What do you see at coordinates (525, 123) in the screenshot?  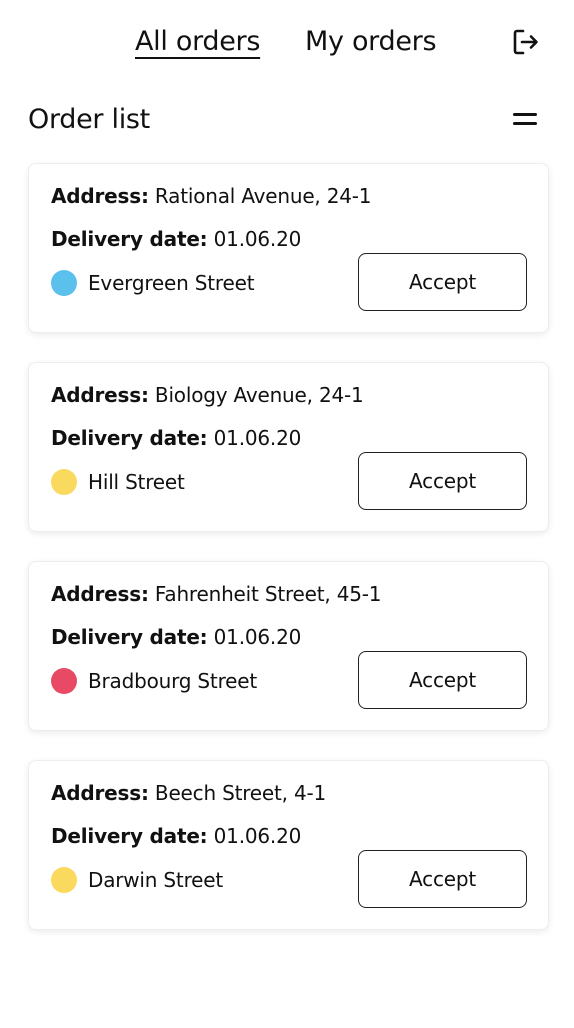 I see `equals-icon-bar-bottom` at bounding box center [525, 123].